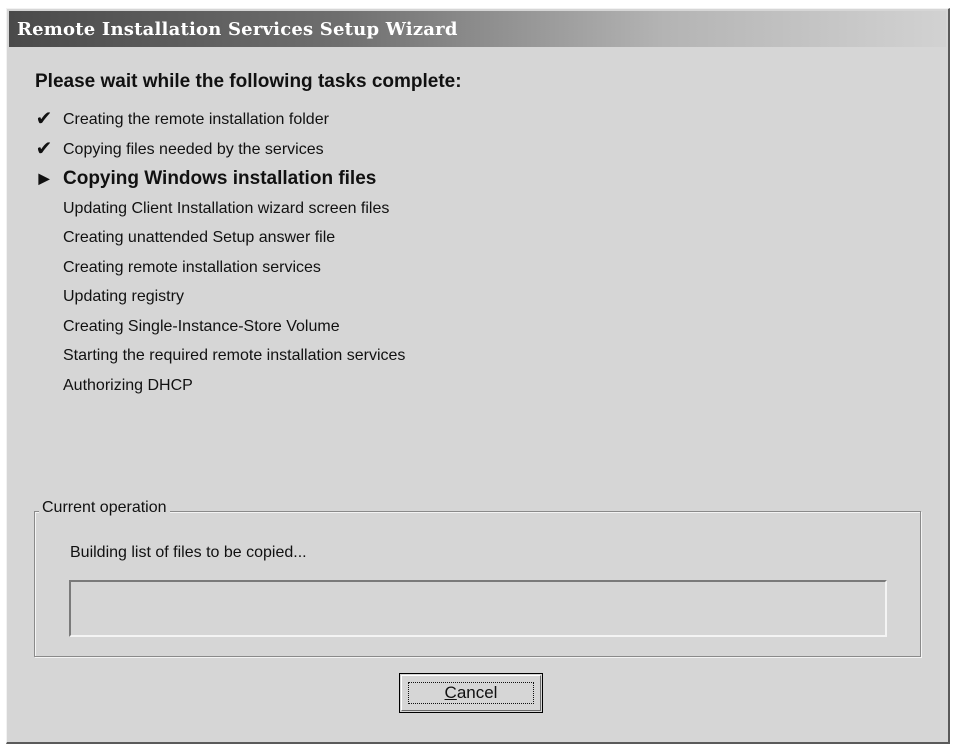 The image size is (953, 747). I want to click on task-item-copying-windows-files: ▶ Copying Windows installation files, so click(216, 179).